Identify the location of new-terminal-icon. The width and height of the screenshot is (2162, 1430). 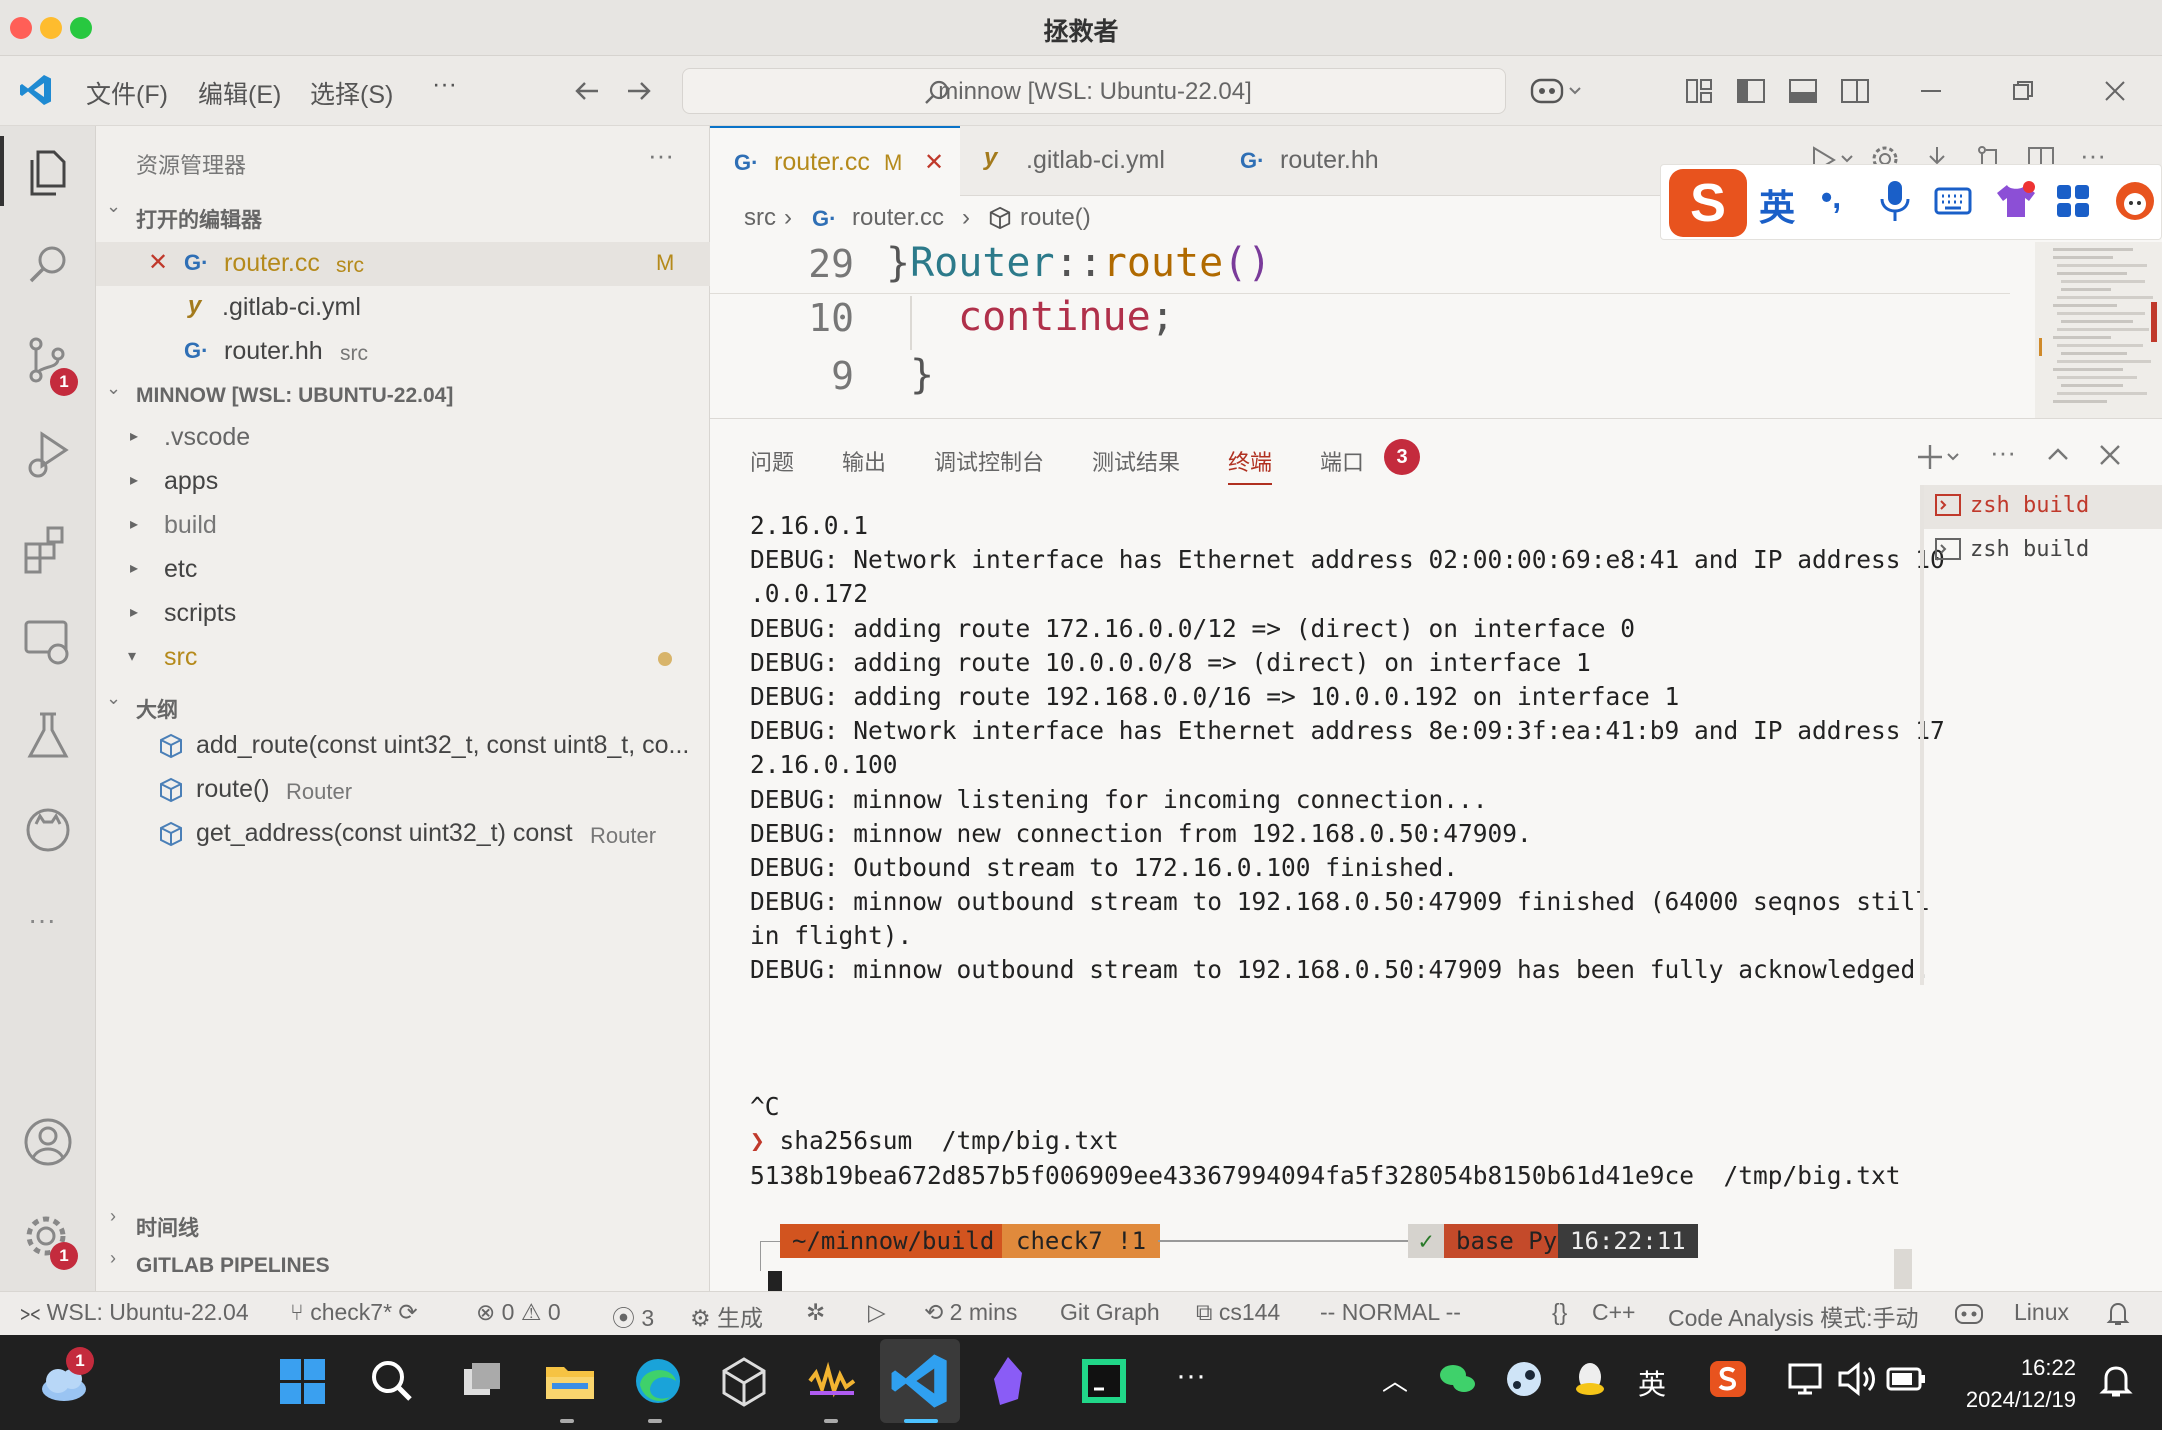
(1940, 457).